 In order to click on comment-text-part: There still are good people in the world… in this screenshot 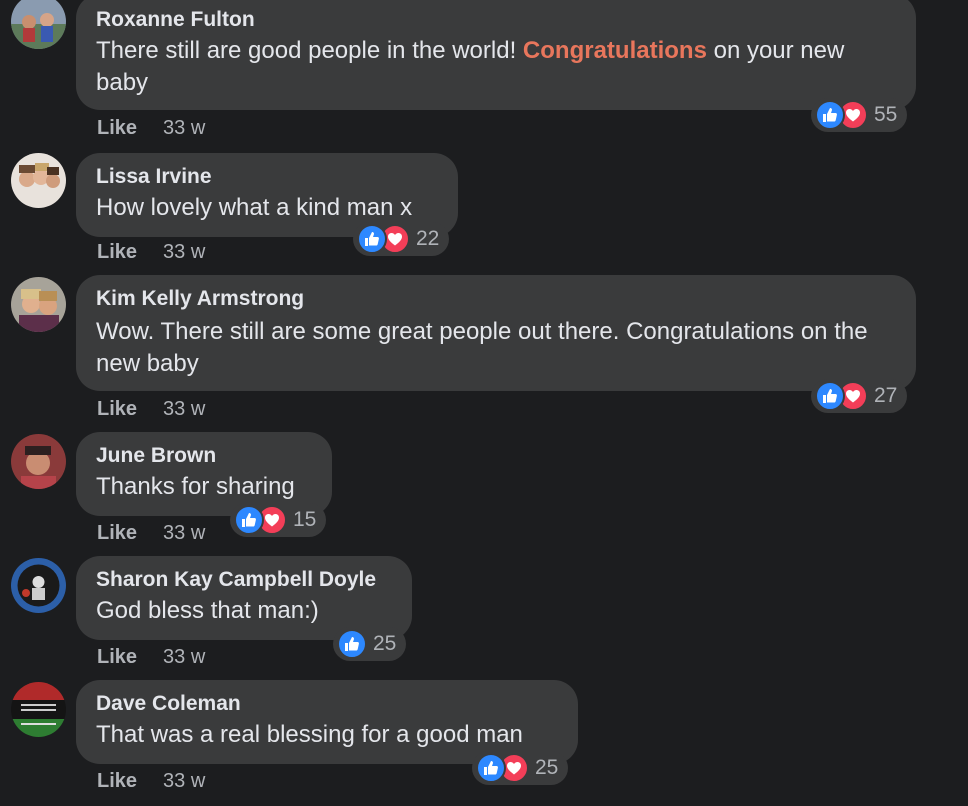, I will do `click(309, 50)`.